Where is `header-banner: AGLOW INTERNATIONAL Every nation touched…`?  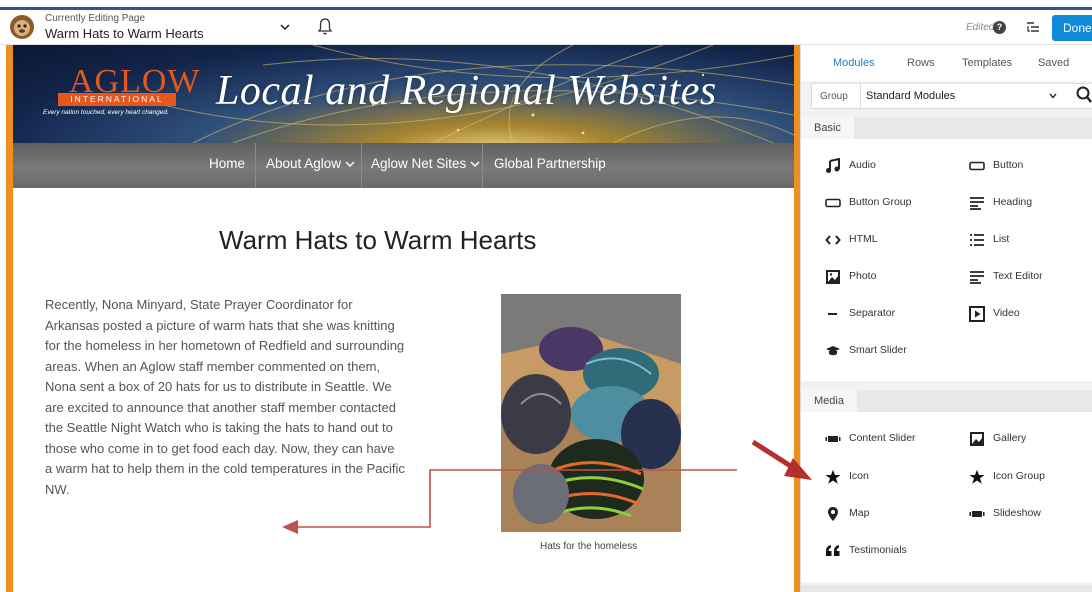 header-banner: AGLOW INTERNATIONAL Every nation touched… is located at coordinates (403, 94).